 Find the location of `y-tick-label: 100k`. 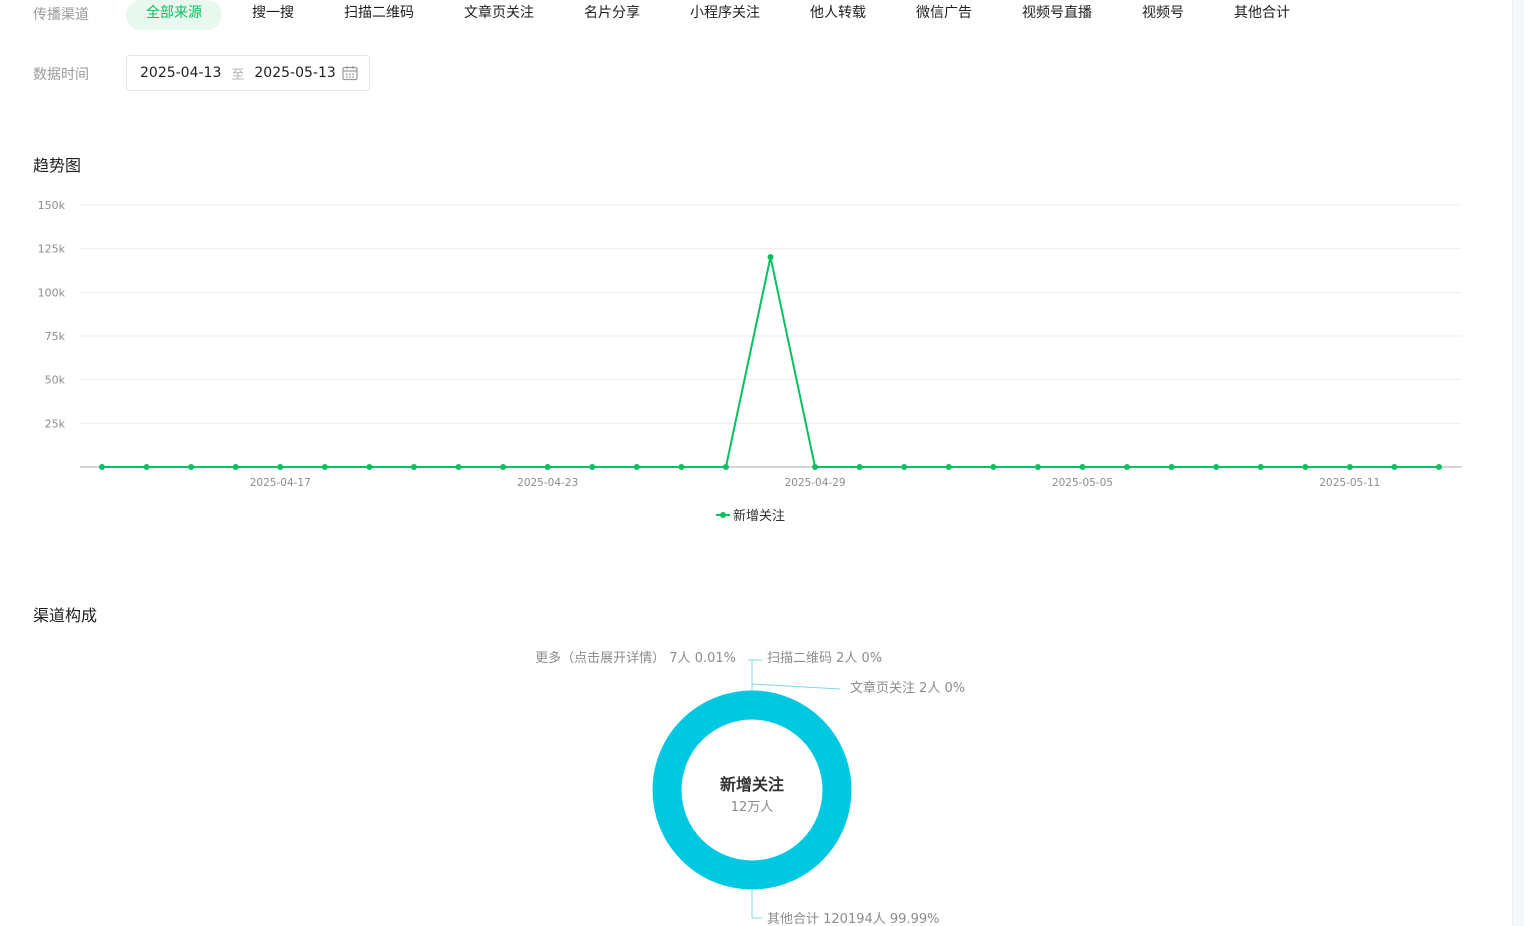

y-tick-label: 100k is located at coordinates (52, 292).